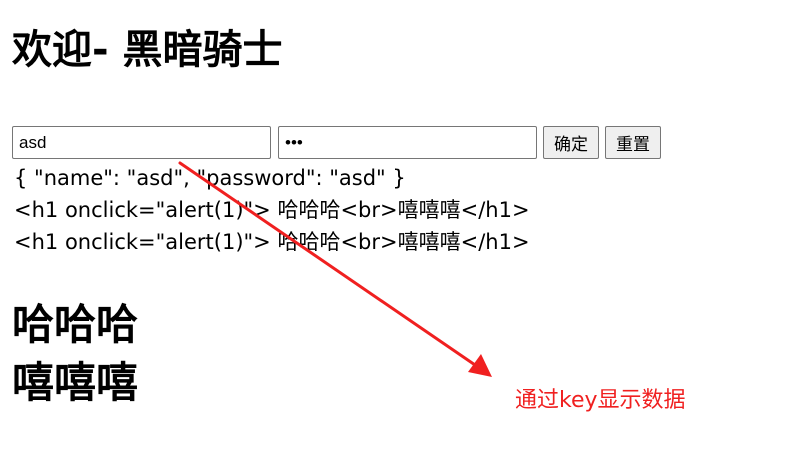  I want to click on page-title: 欢迎- 黑暗骑士, so click(147, 50).